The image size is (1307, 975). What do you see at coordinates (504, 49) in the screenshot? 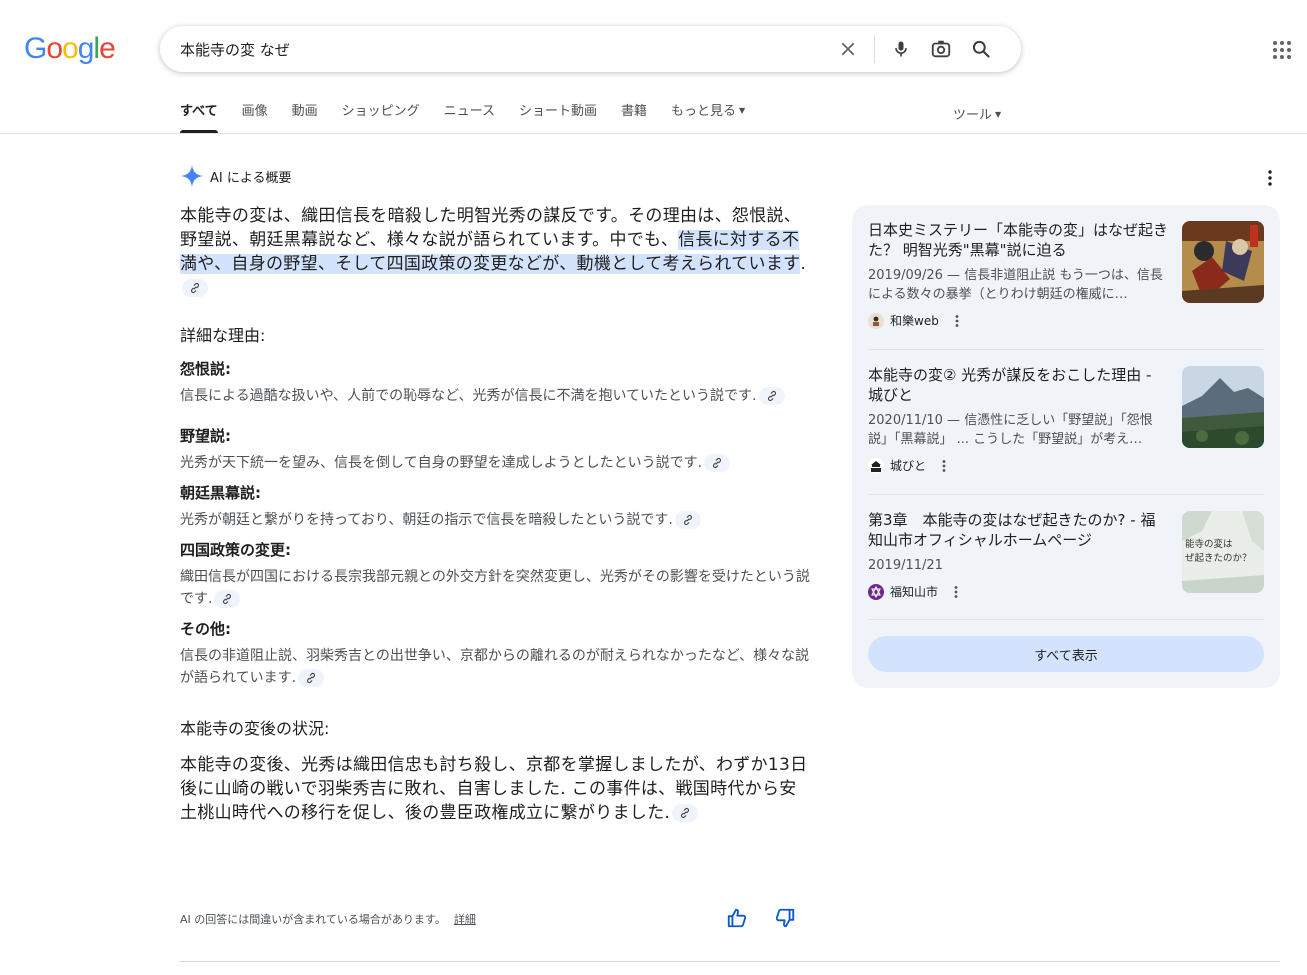
I see `search-input: 本能寺の変 なぜ` at bounding box center [504, 49].